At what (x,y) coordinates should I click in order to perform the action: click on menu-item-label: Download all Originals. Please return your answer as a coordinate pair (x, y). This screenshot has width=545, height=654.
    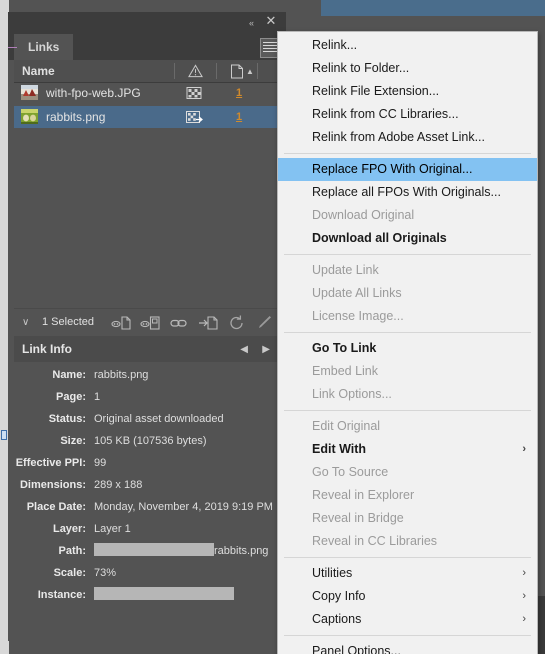
    Looking at the image, I should click on (379, 238).